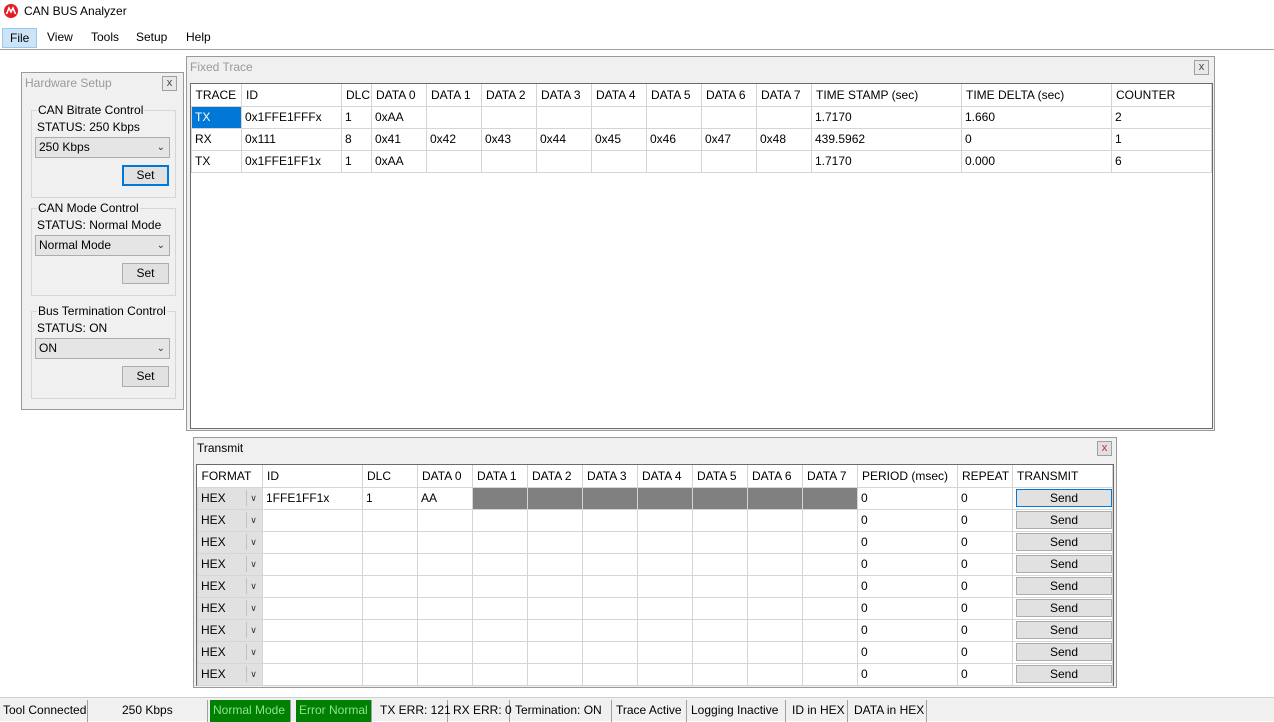  I want to click on bitrate-set-button: Set, so click(145, 175).